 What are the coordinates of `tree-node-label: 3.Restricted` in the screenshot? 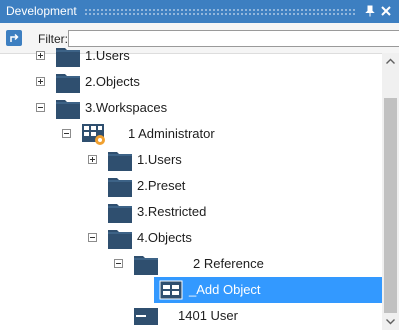 It's located at (172, 211).